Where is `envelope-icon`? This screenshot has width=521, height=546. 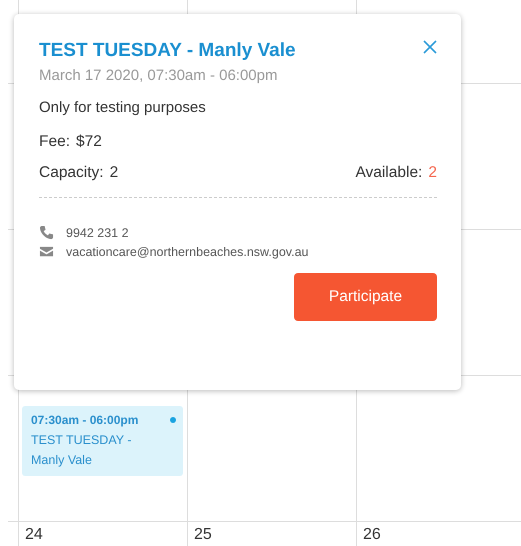 envelope-icon is located at coordinates (46, 251).